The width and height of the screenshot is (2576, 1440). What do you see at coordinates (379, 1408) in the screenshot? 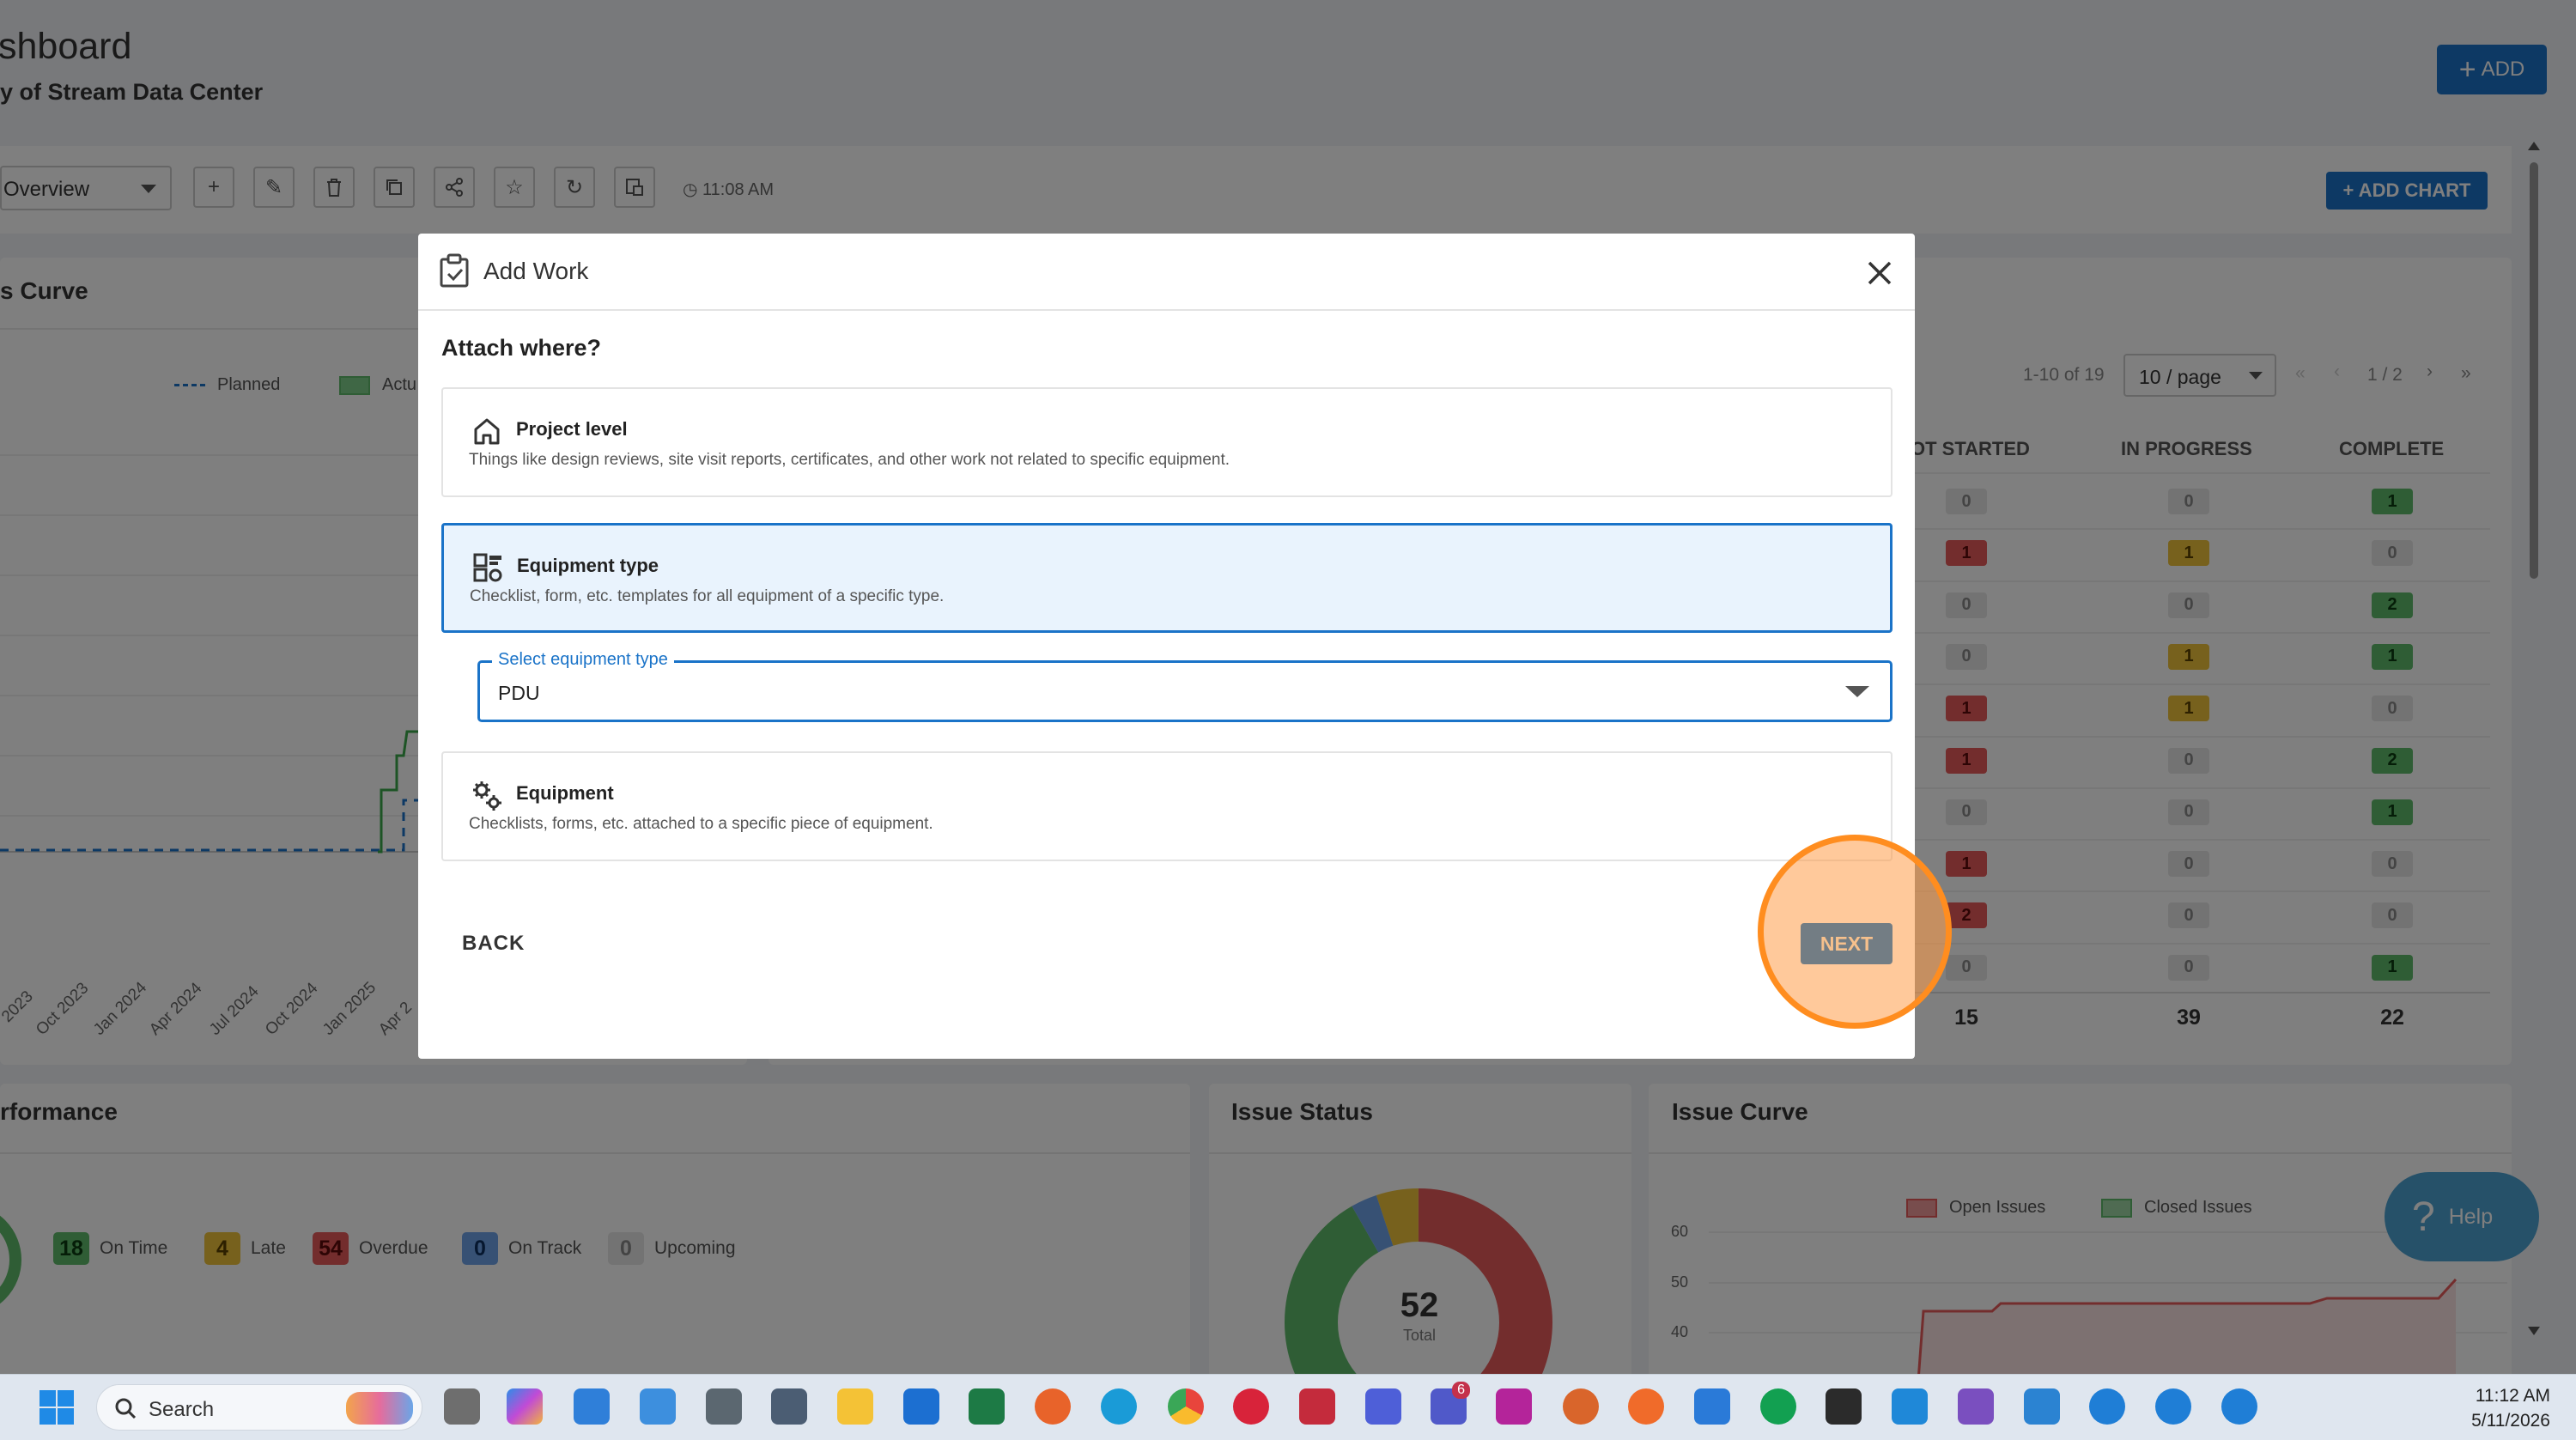
I see `search-highlight-icon` at bounding box center [379, 1408].